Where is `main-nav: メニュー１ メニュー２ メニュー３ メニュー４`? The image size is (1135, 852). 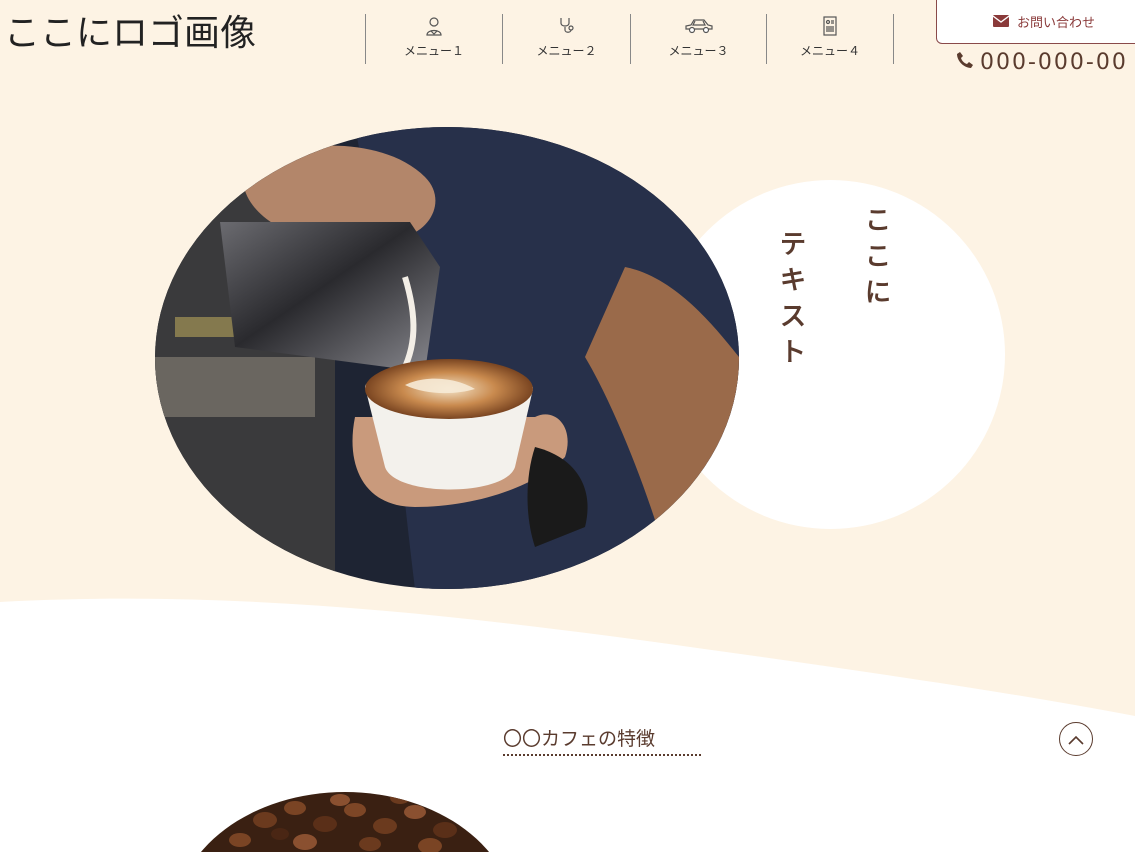 main-nav: メニュー１ メニュー２ メニュー３ メニュー４ is located at coordinates (629, 39).